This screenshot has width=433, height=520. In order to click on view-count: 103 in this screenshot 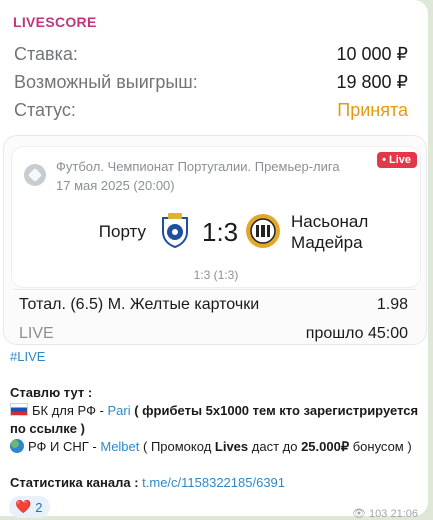, I will do `click(378, 514)`.